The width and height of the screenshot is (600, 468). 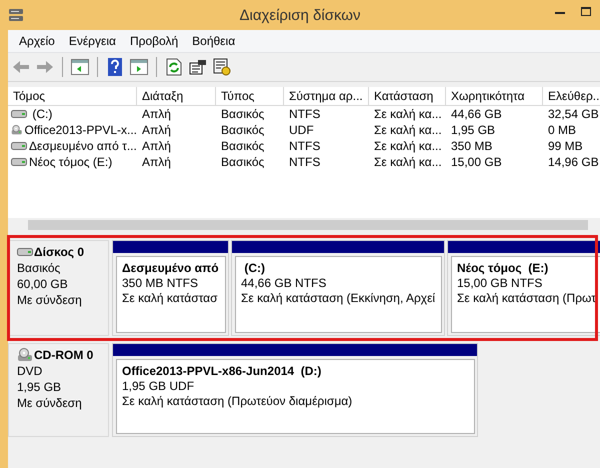 What do you see at coordinates (527, 298) in the screenshot?
I see `partition-status: Σε καλή κατάσταση (Πρωτ` at bounding box center [527, 298].